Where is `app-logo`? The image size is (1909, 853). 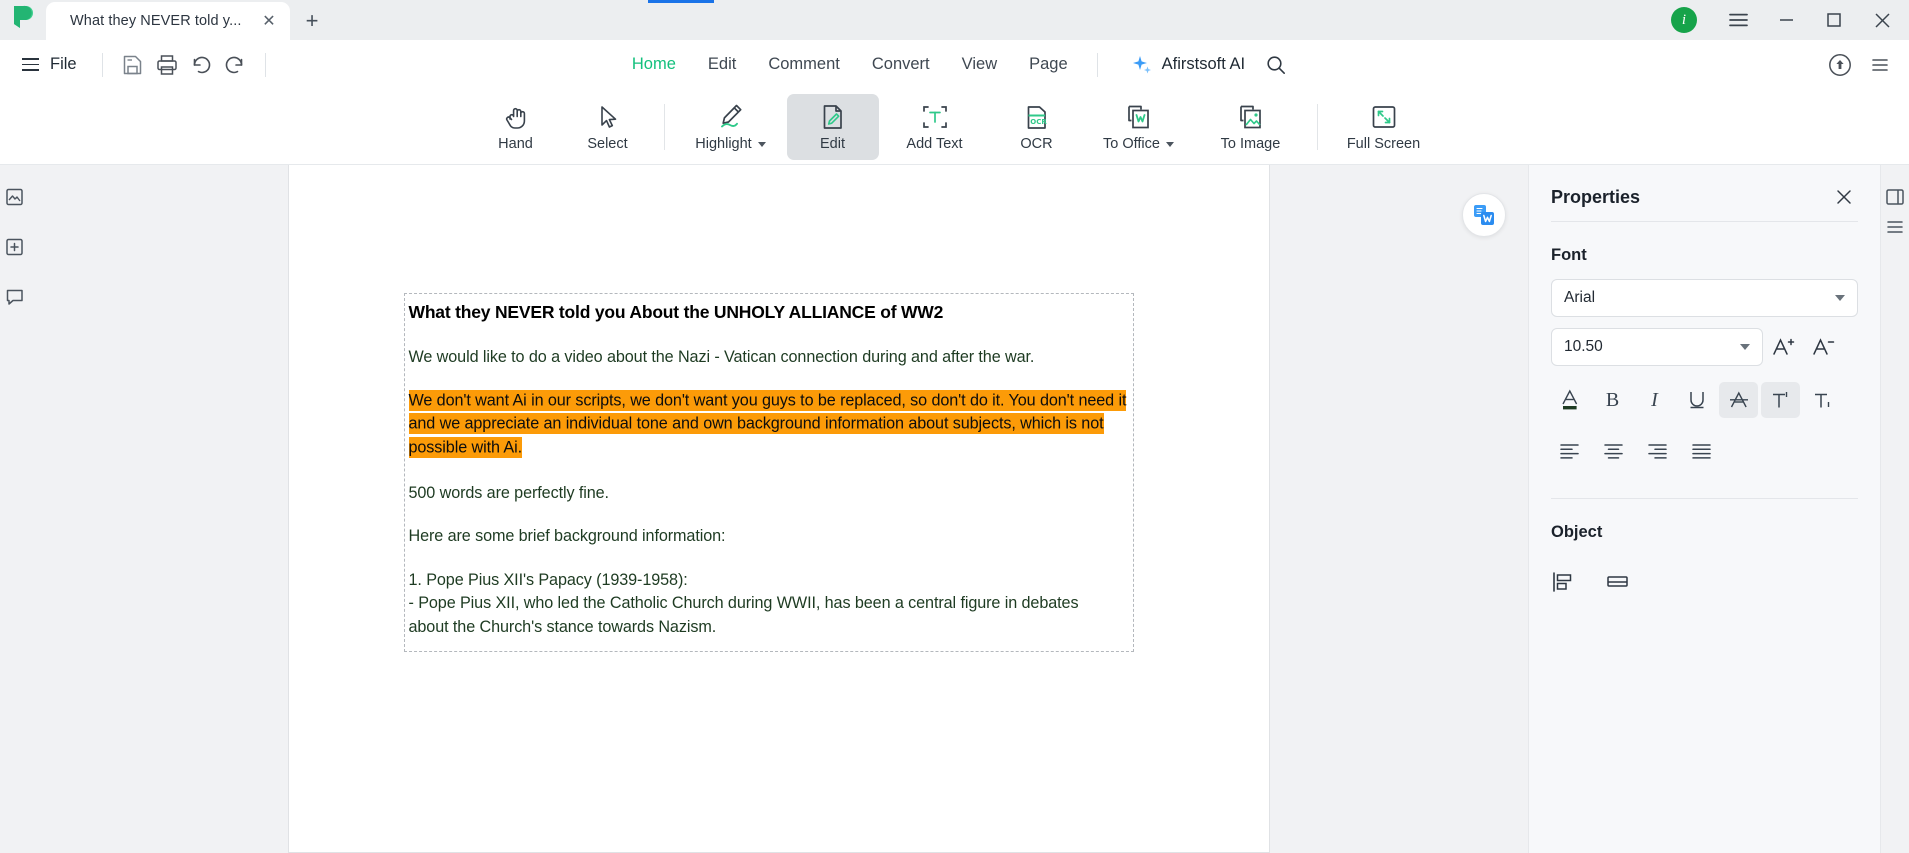 app-logo is located at coordinates (23, 20).